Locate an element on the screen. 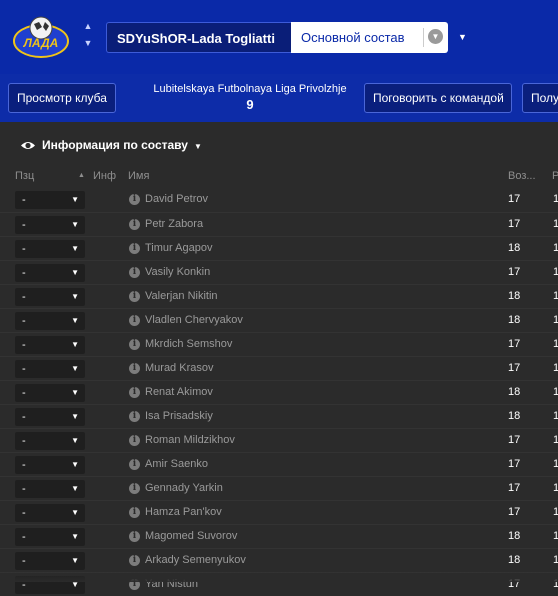  previous-club-arrow-icon: ▲ is located at coordinates (88, 26).